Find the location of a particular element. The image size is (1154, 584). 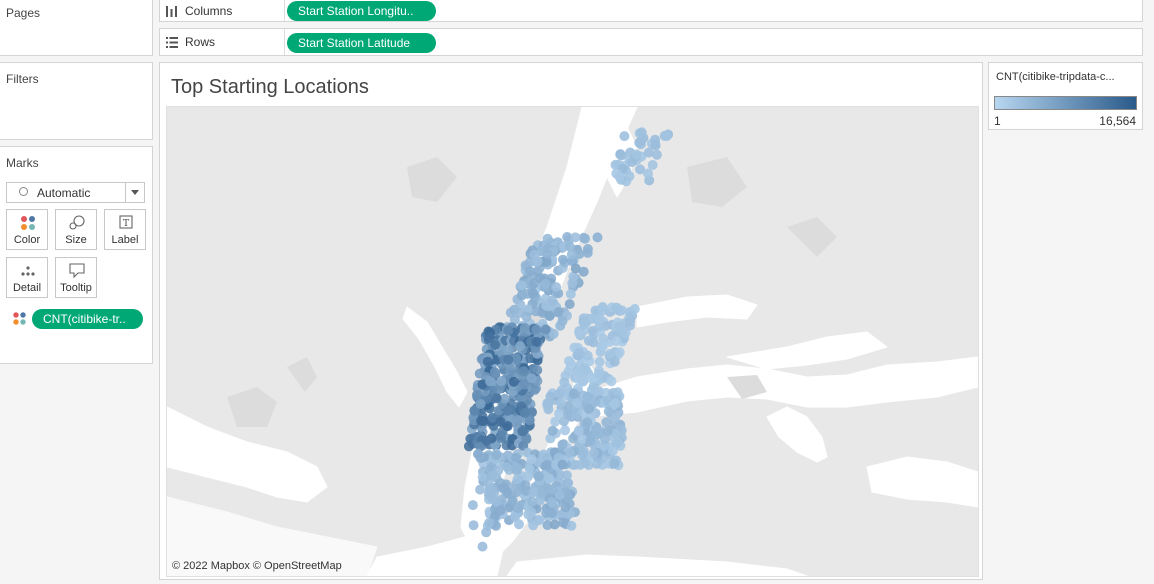

filters-card: Filters is located at coordinates (76, 101).